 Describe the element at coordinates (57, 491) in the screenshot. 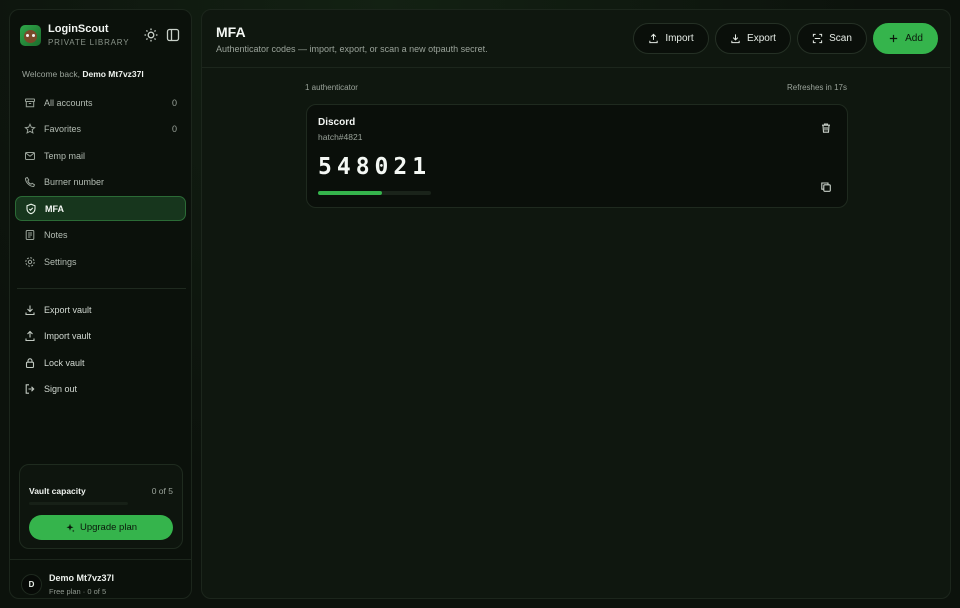

I see `capacity-title: Vault capacity` at that location.